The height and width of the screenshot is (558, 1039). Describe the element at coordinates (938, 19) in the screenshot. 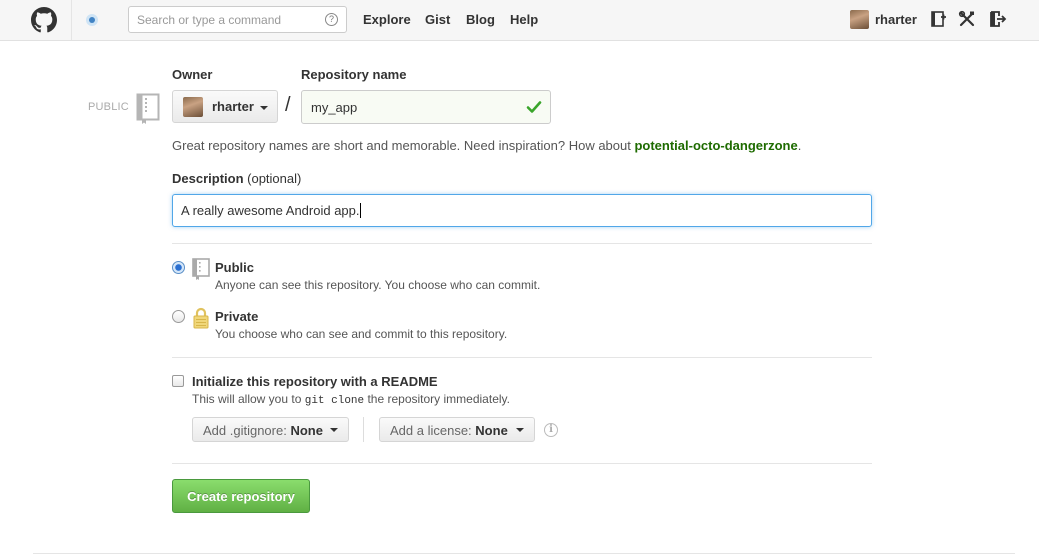

I see `create-repo-icon` at that location.